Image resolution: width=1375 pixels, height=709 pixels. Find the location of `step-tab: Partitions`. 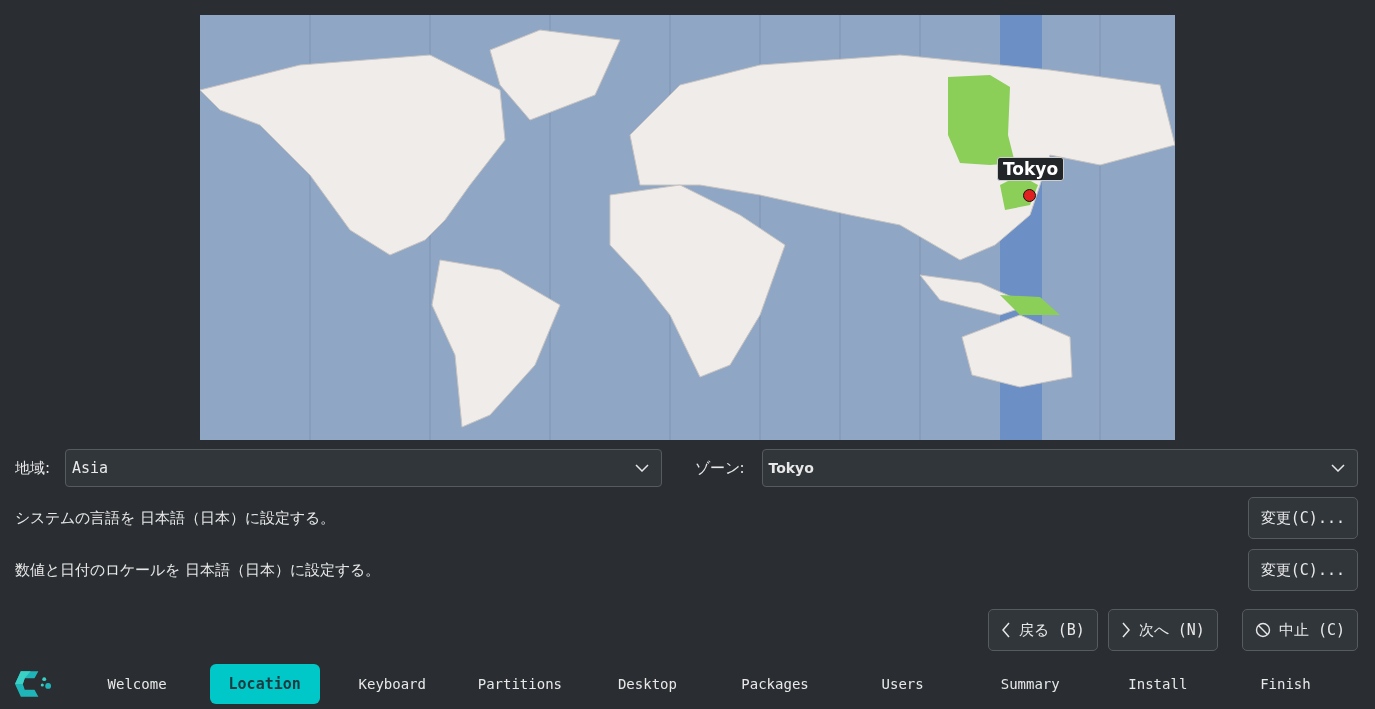

step-tab: Partitions is located at coordinates (519, 684).